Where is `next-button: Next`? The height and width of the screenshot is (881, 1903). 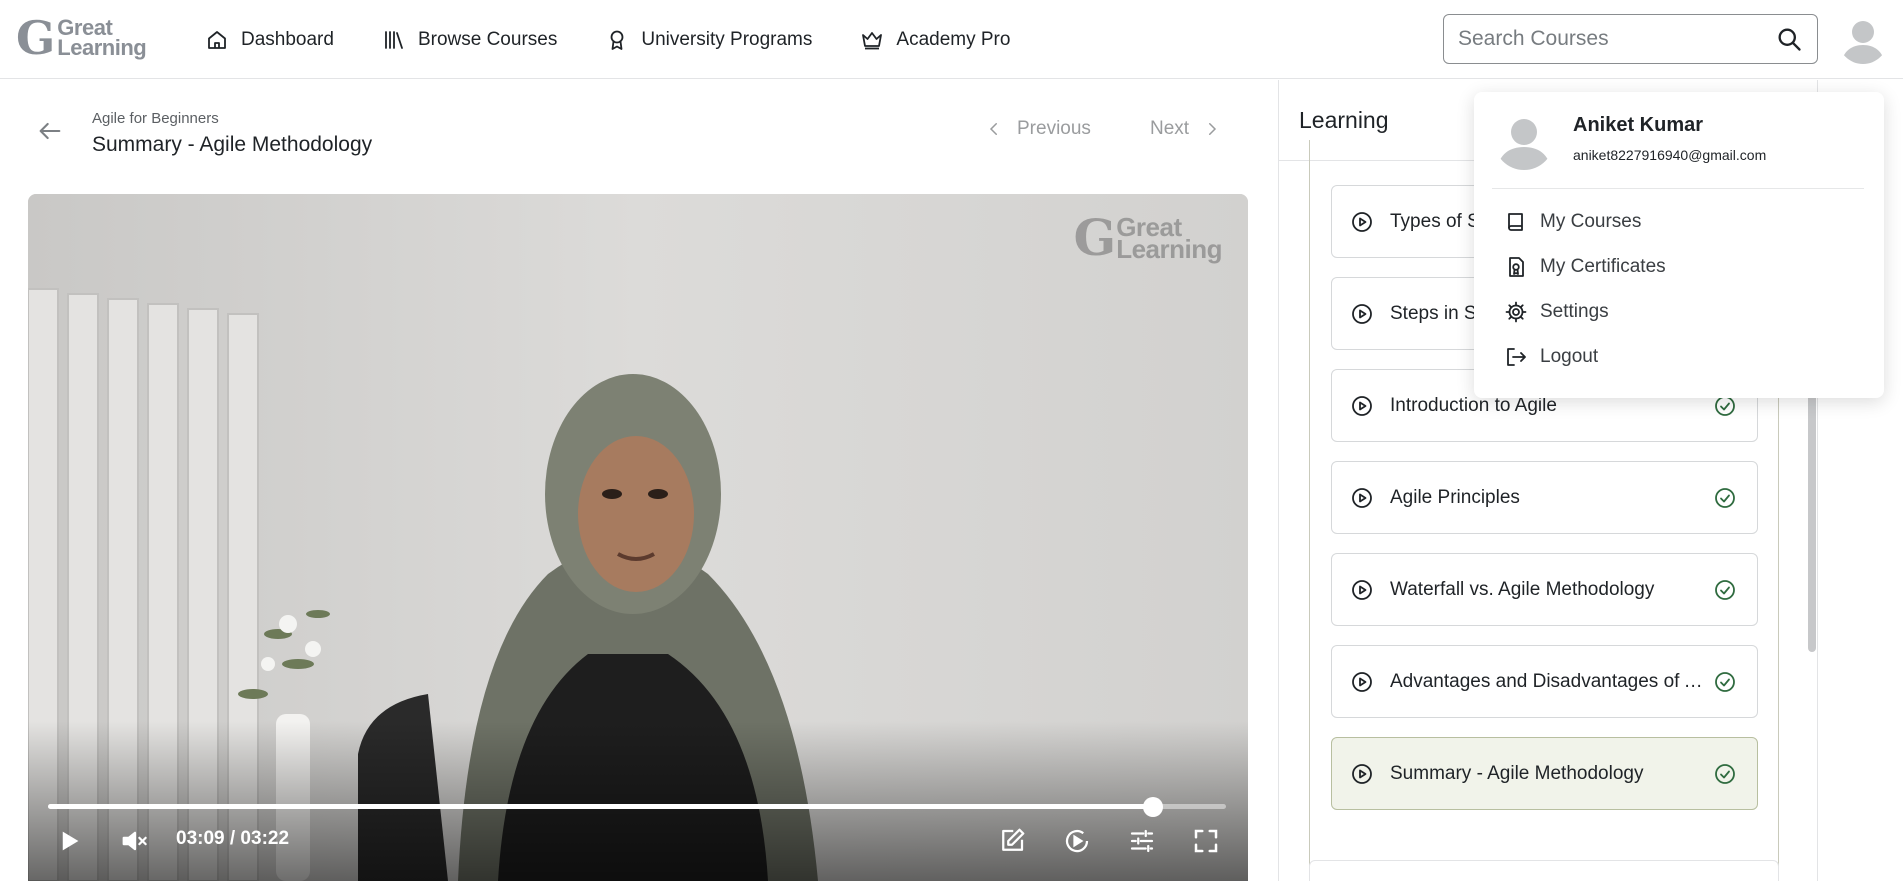
next-button: Next is located at coordinates (1185, 129).